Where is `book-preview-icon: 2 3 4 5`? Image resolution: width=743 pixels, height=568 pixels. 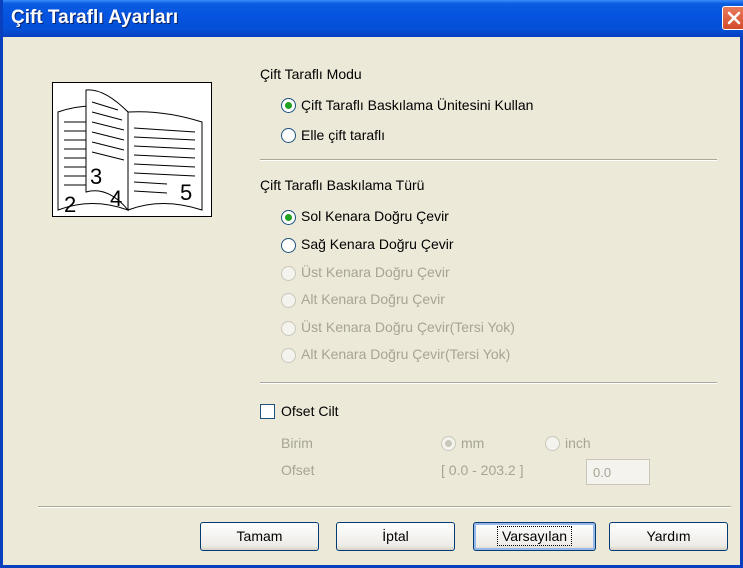
book-preview-icon: 2 3 4 5 is located at coordinates (132, 149).